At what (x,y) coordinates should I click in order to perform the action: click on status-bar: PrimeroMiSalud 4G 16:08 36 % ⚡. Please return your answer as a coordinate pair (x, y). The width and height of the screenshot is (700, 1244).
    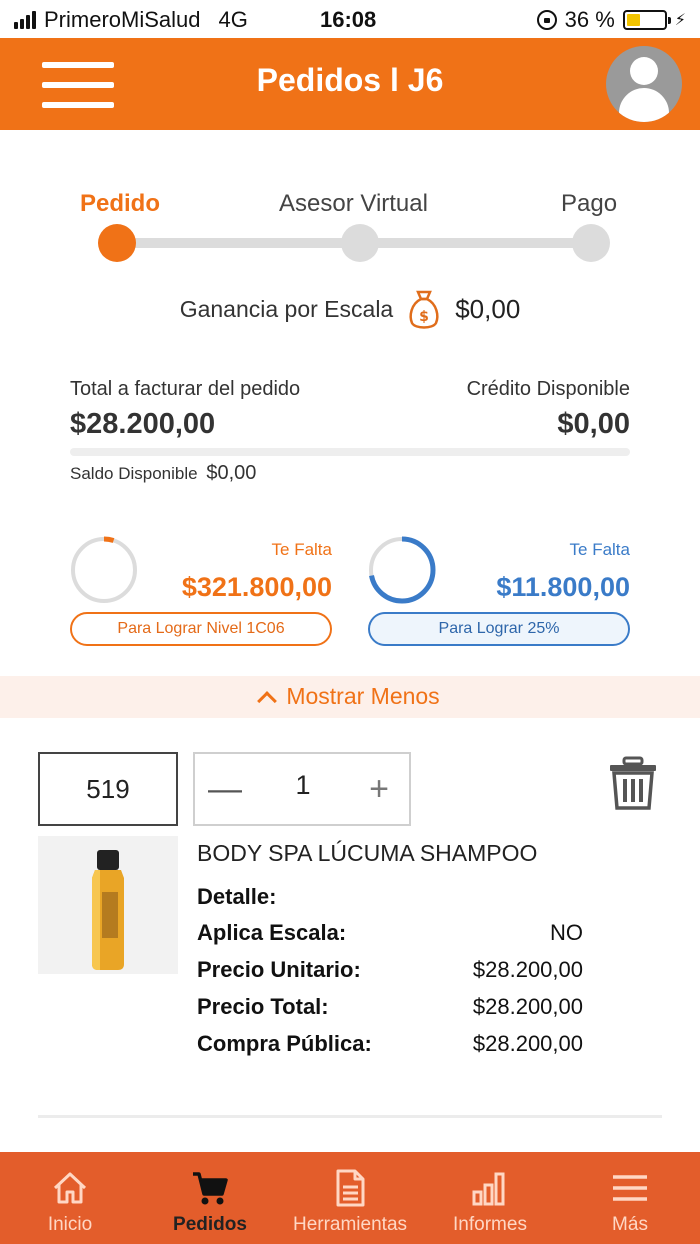
    Looking at the image, I should click on (350, 19).